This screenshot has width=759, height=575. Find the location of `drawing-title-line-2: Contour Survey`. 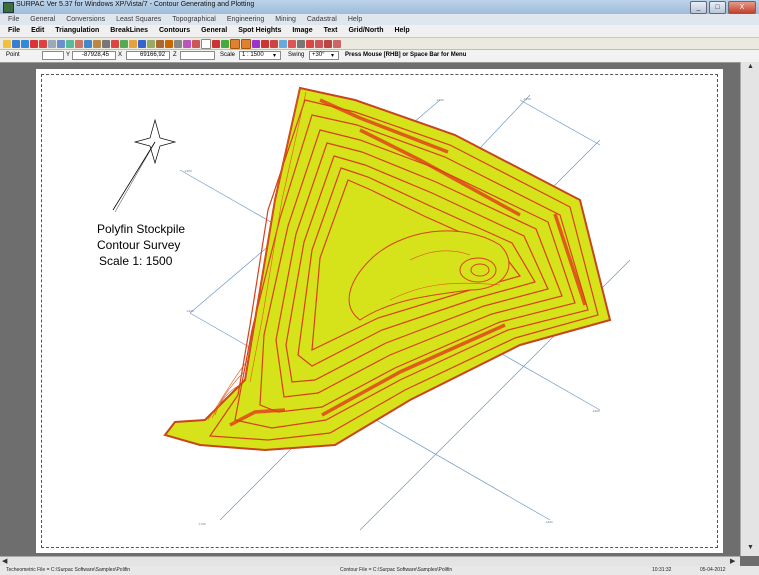

drawing-title-line-2: Contour Survey is located at coordinates (139, 245).